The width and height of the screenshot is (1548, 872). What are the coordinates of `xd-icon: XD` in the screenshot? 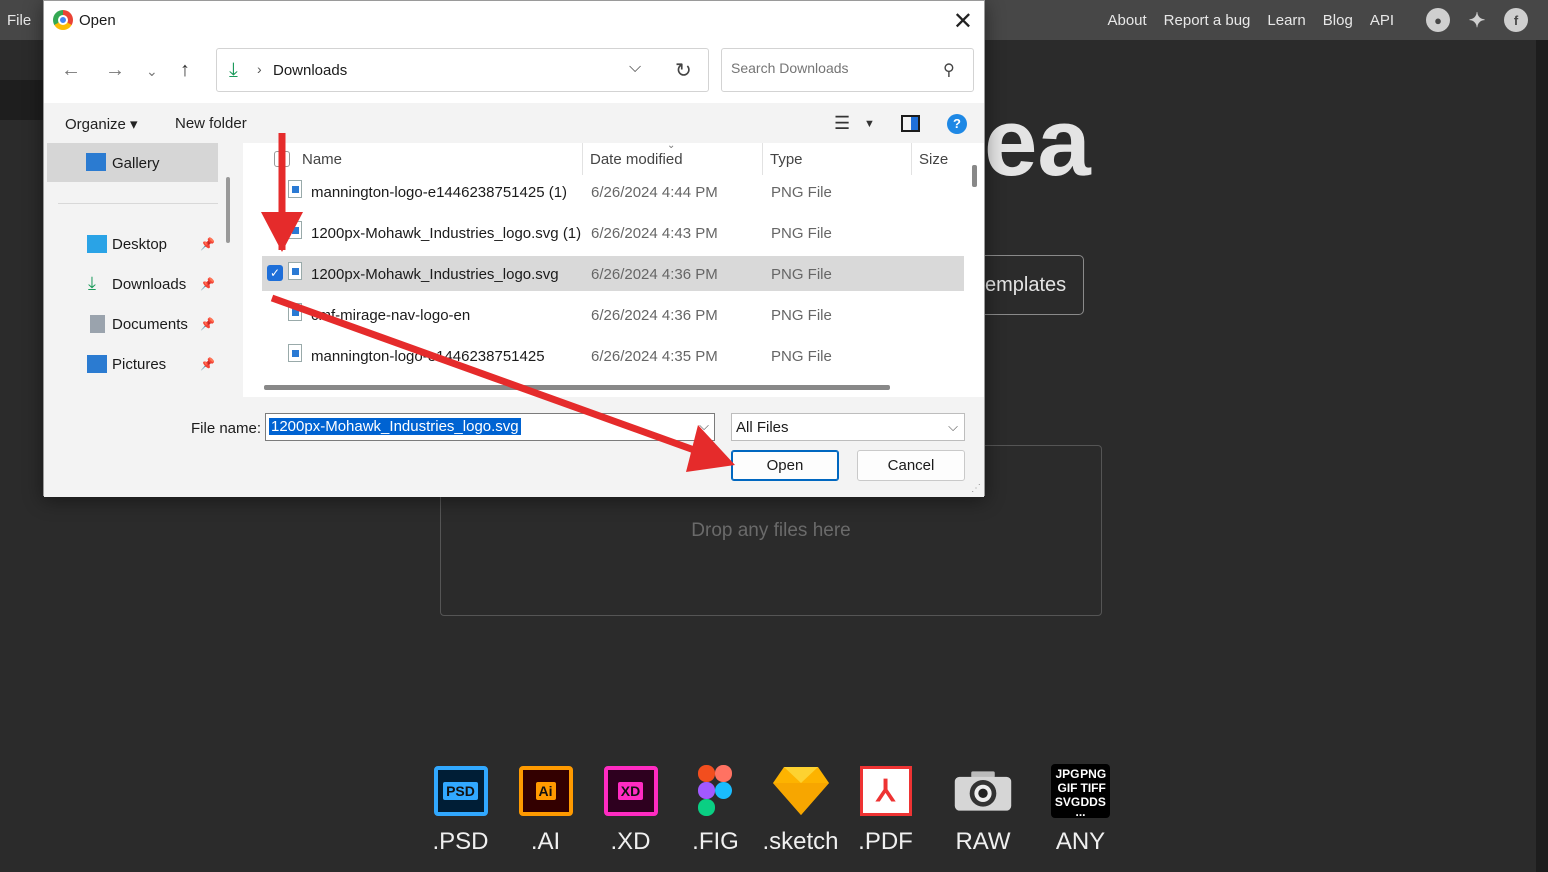 It's located at (630, 791).